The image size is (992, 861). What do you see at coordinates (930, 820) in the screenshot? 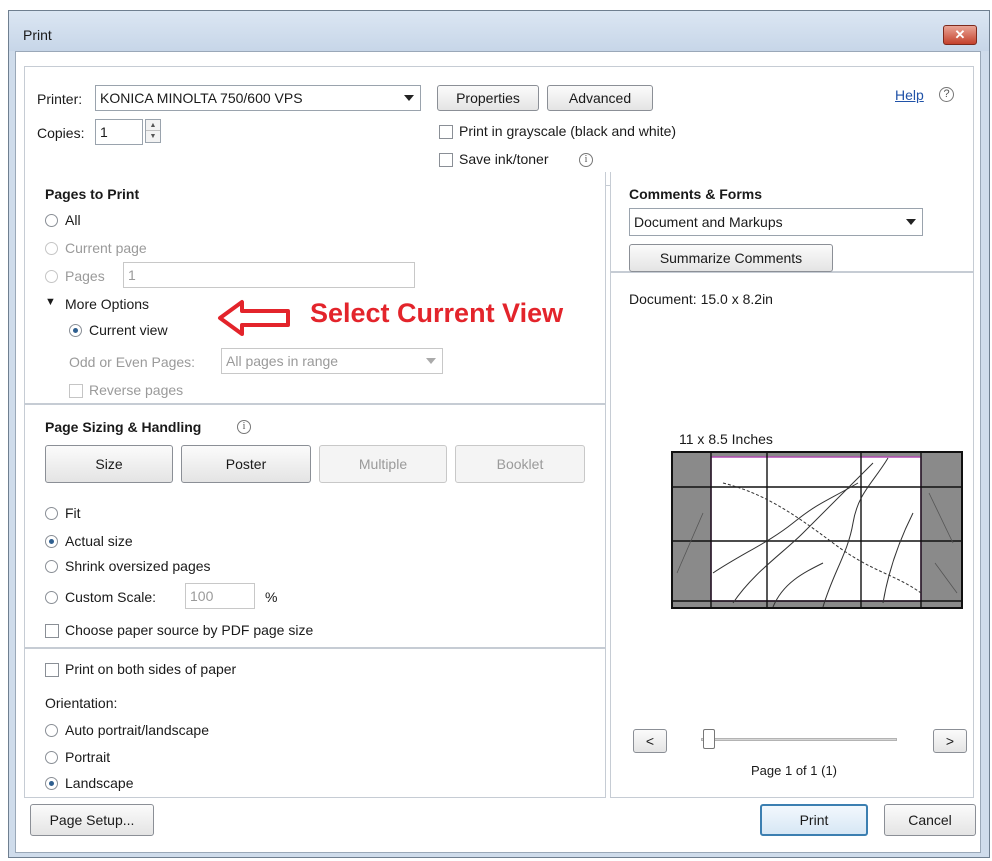
I see `cancel-button: Cancel` at bounding box center [930, 820].